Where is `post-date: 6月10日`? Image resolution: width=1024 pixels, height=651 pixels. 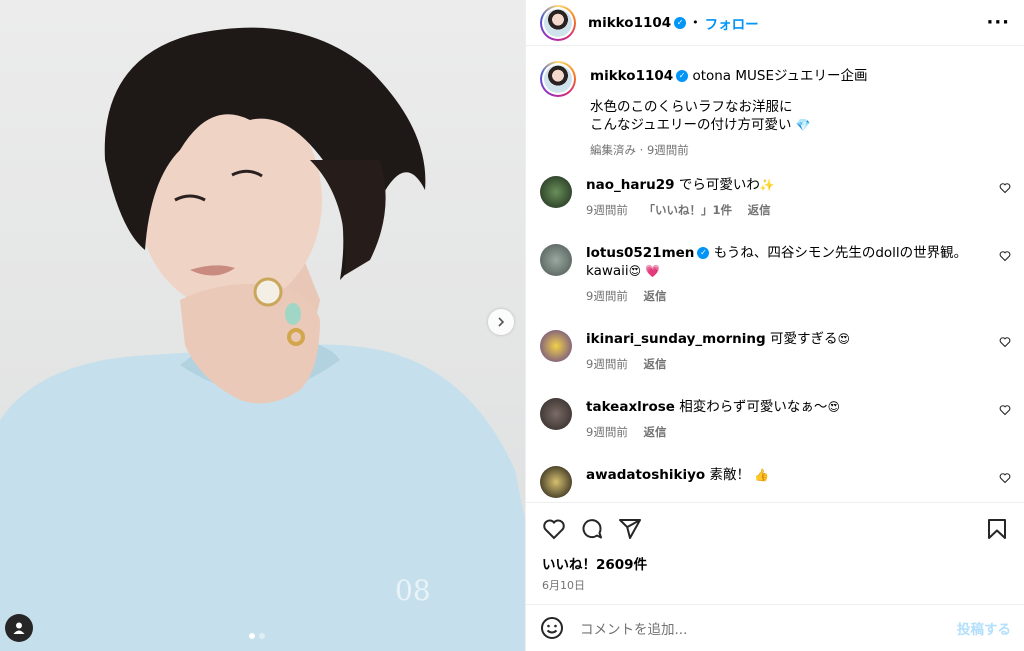 post-date: 6月10日 is located at coordinates (563, 585).